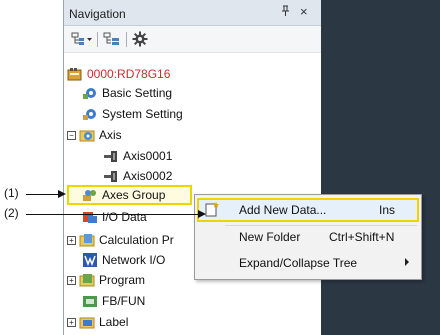 The width and height of the screenshot is (440, 335). Describe the element at coordinates (362, 237) in the screenshot. I see `menu-item-shortcut: Ctrl+Shift+N` at that location.